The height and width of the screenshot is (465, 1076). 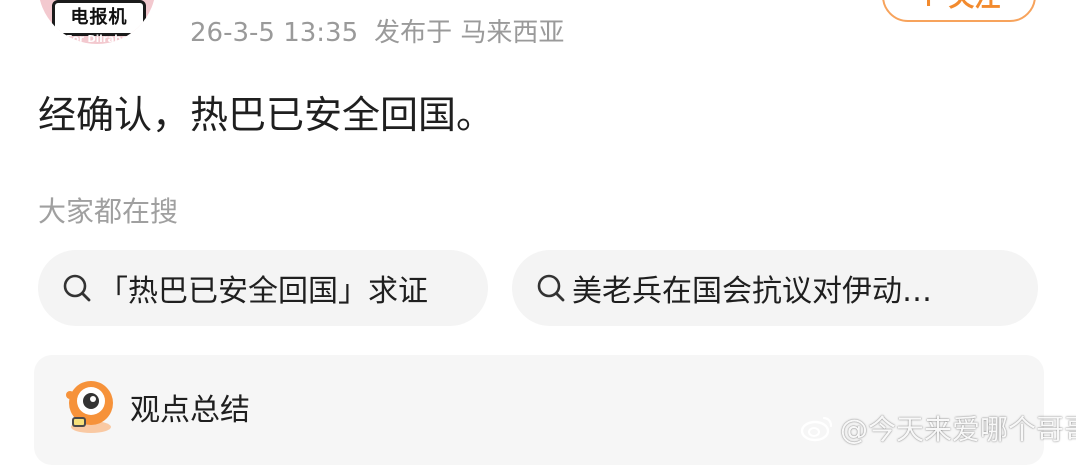 What do you see at coordinates (97, 39) in the screenshot?
I see `avatar-logo-subtext: For Dilraba` at bounding box center [97, 39].